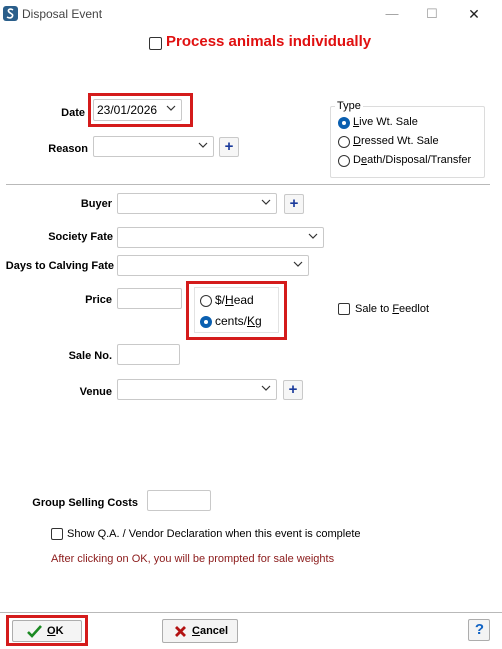  Describe the element at coordinates (206, 322) in the screenshot. I see `cents-per-kg-radio` at that location.